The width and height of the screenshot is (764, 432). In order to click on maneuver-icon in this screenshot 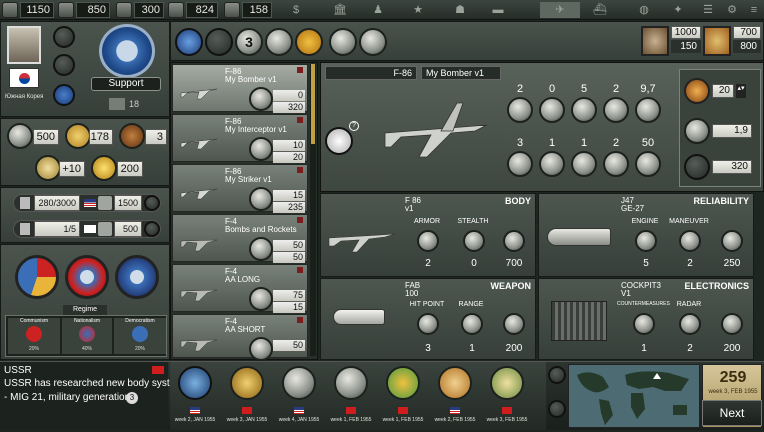, I will do `click(690, 241)`.